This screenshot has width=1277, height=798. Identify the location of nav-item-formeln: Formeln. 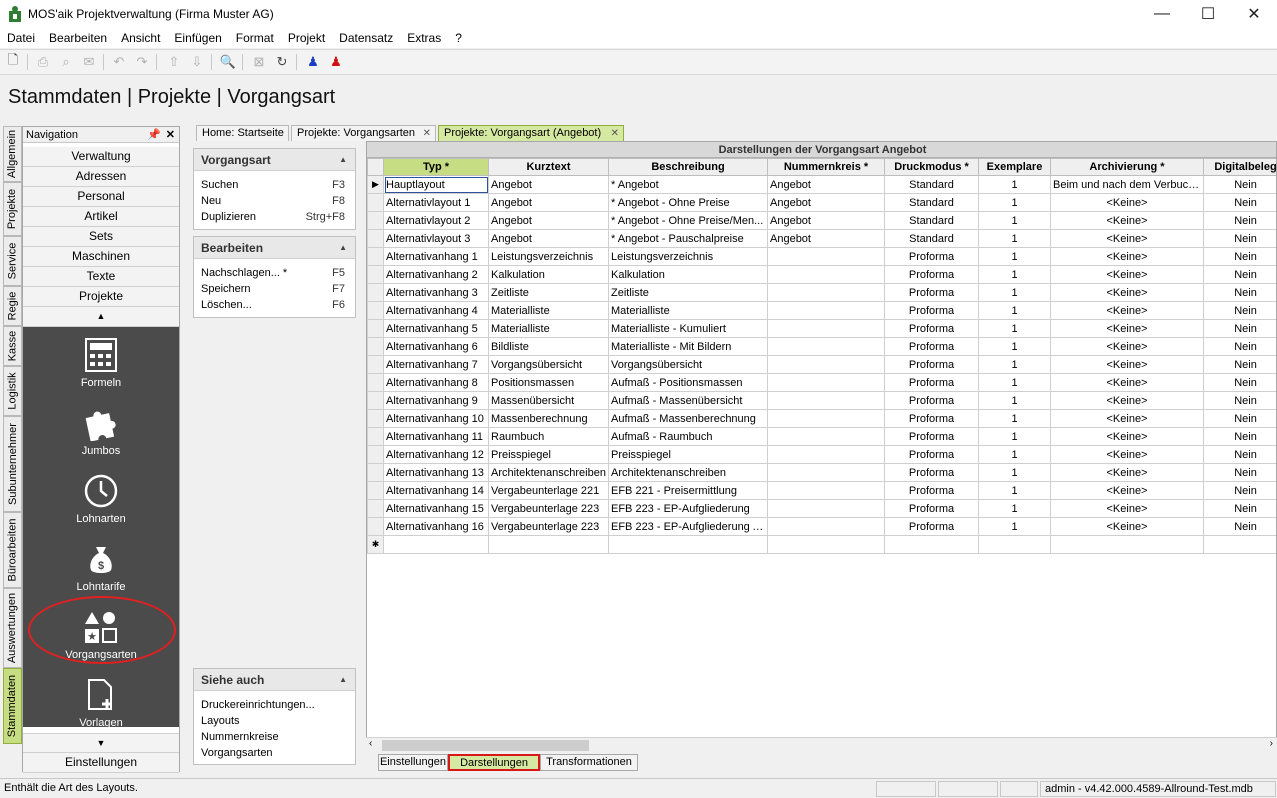
(101, 361).